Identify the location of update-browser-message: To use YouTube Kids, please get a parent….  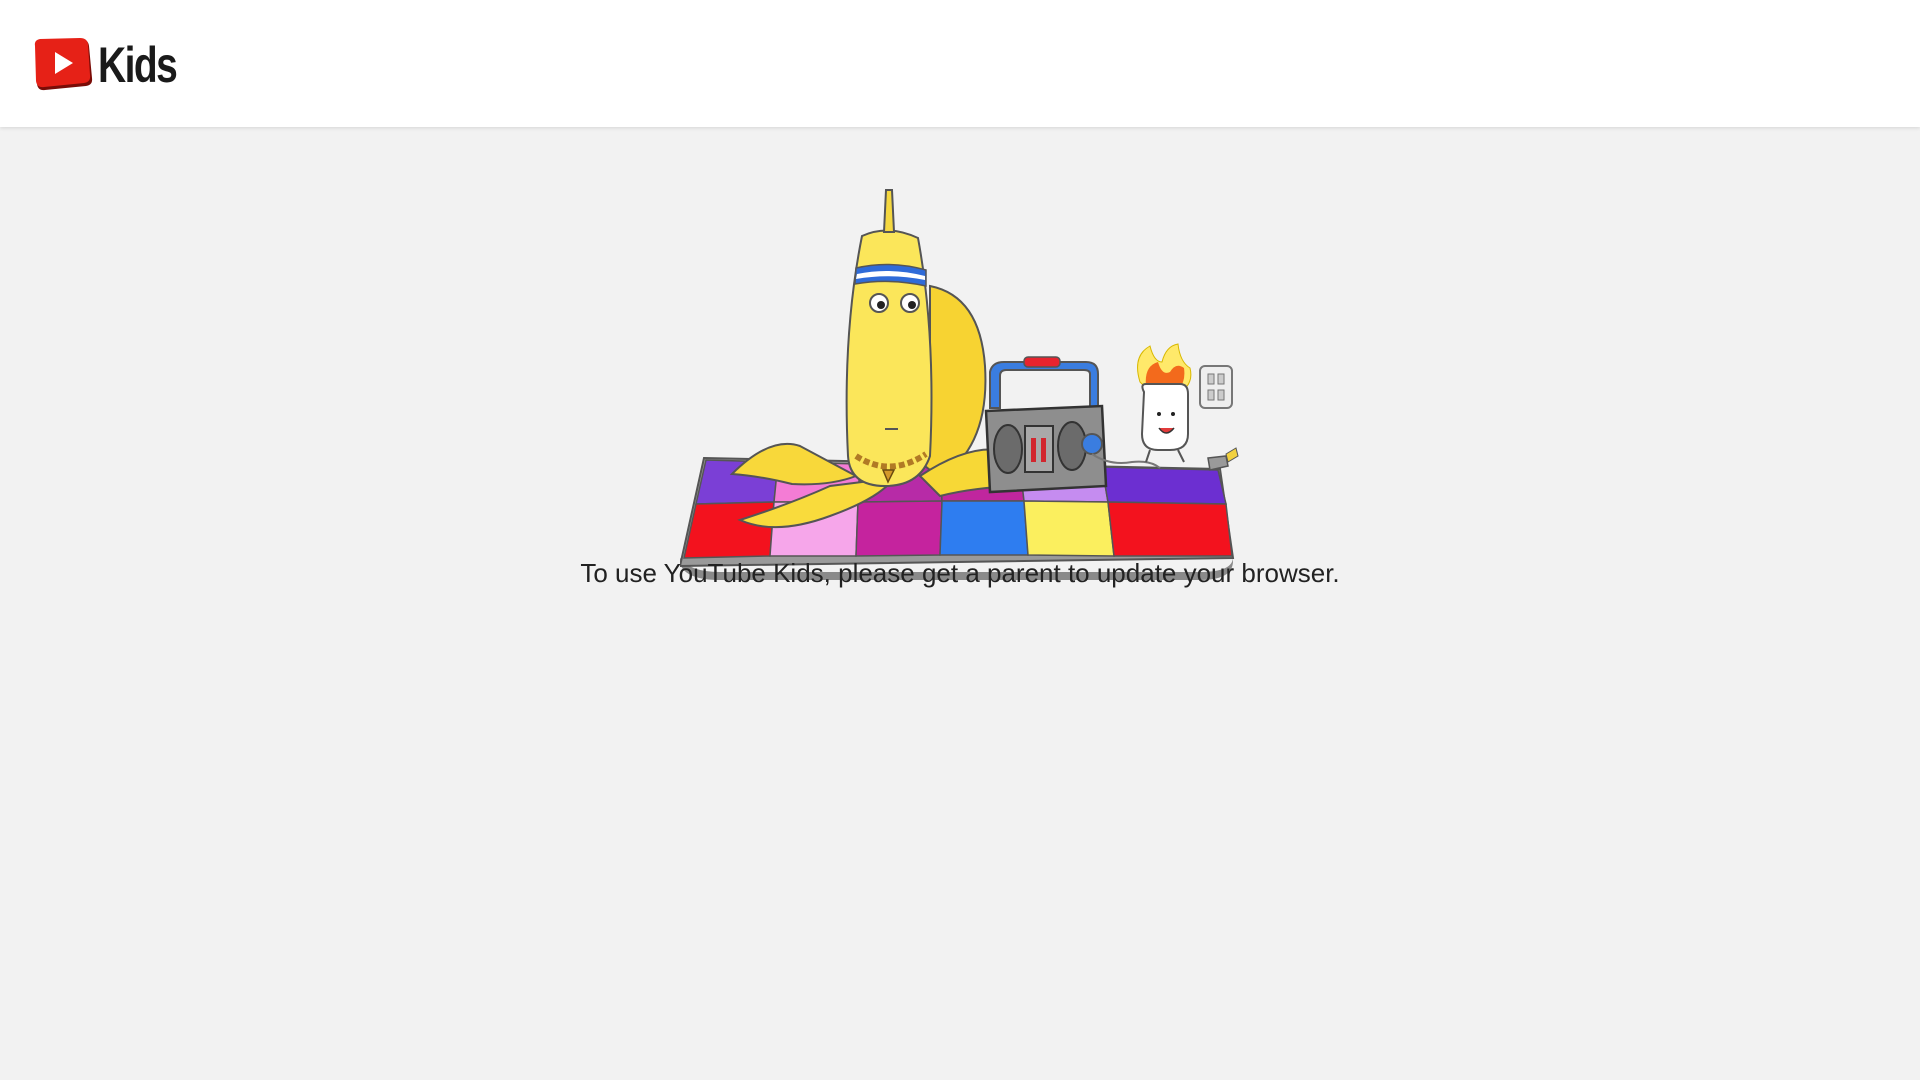
(960, 573).